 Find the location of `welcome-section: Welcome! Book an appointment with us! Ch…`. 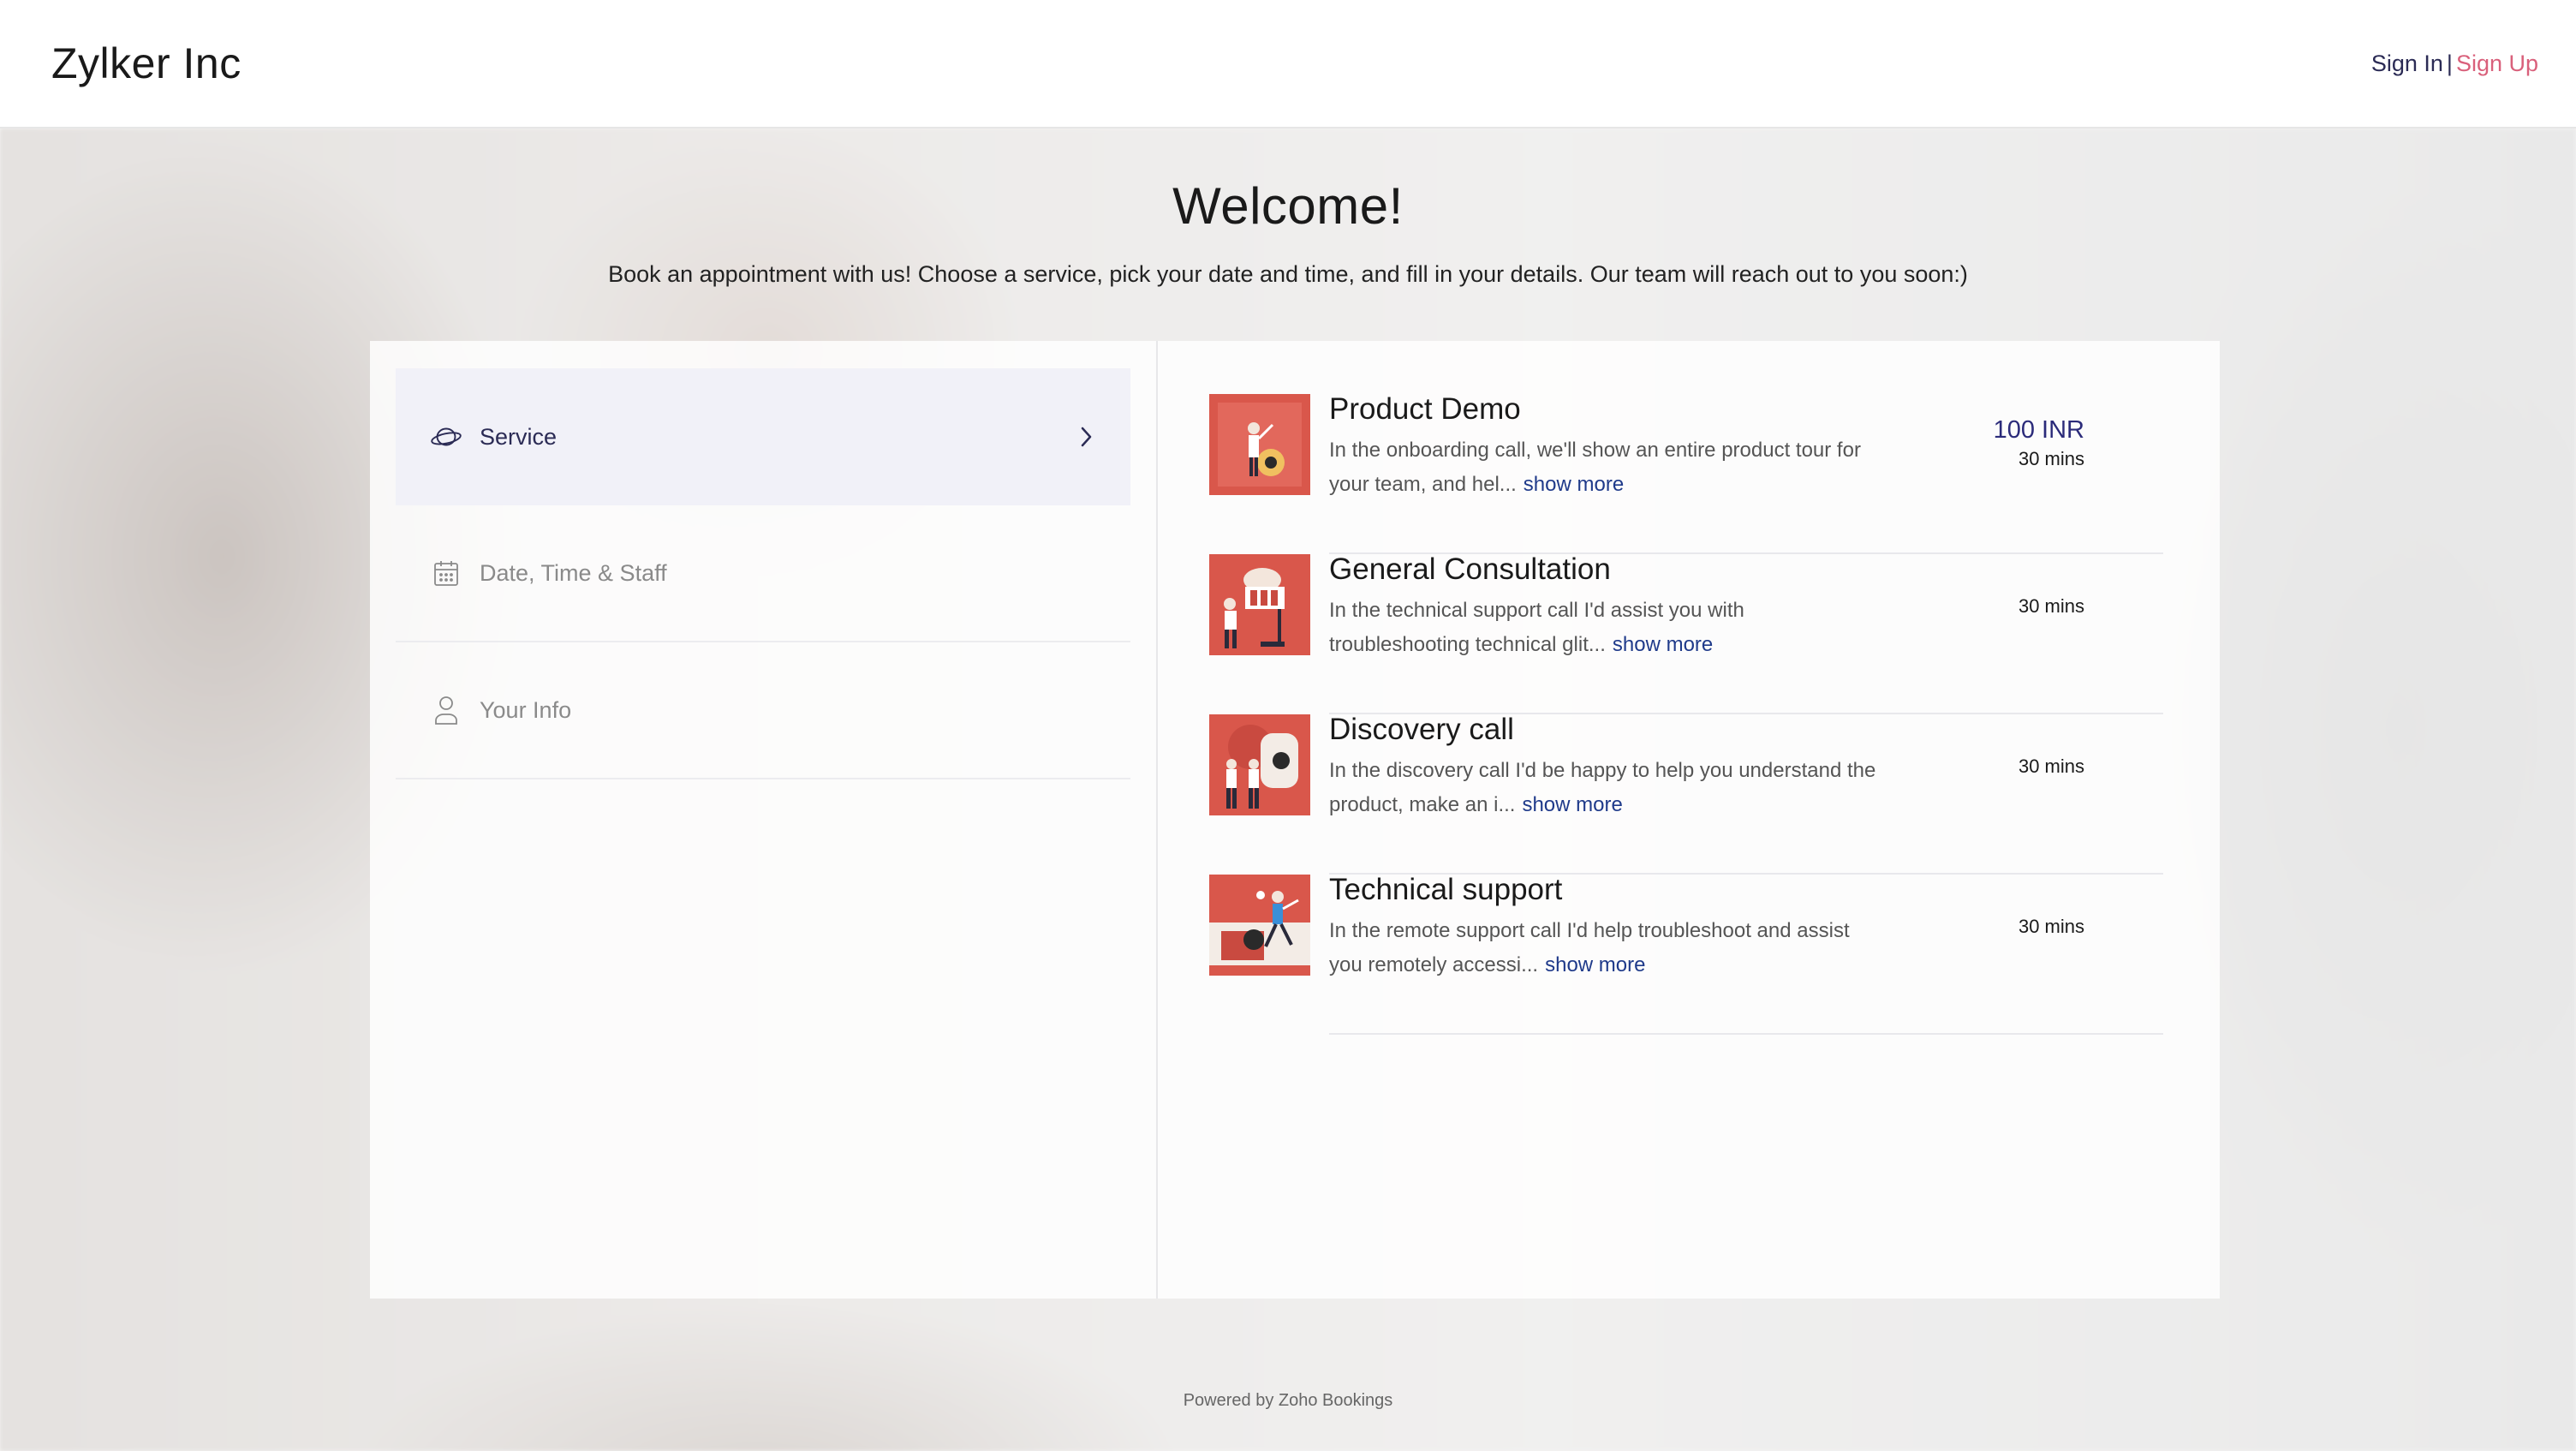

welcome-section: Welcome! Book an appointment with us! Ch… is located at coordinates (1288, 232).